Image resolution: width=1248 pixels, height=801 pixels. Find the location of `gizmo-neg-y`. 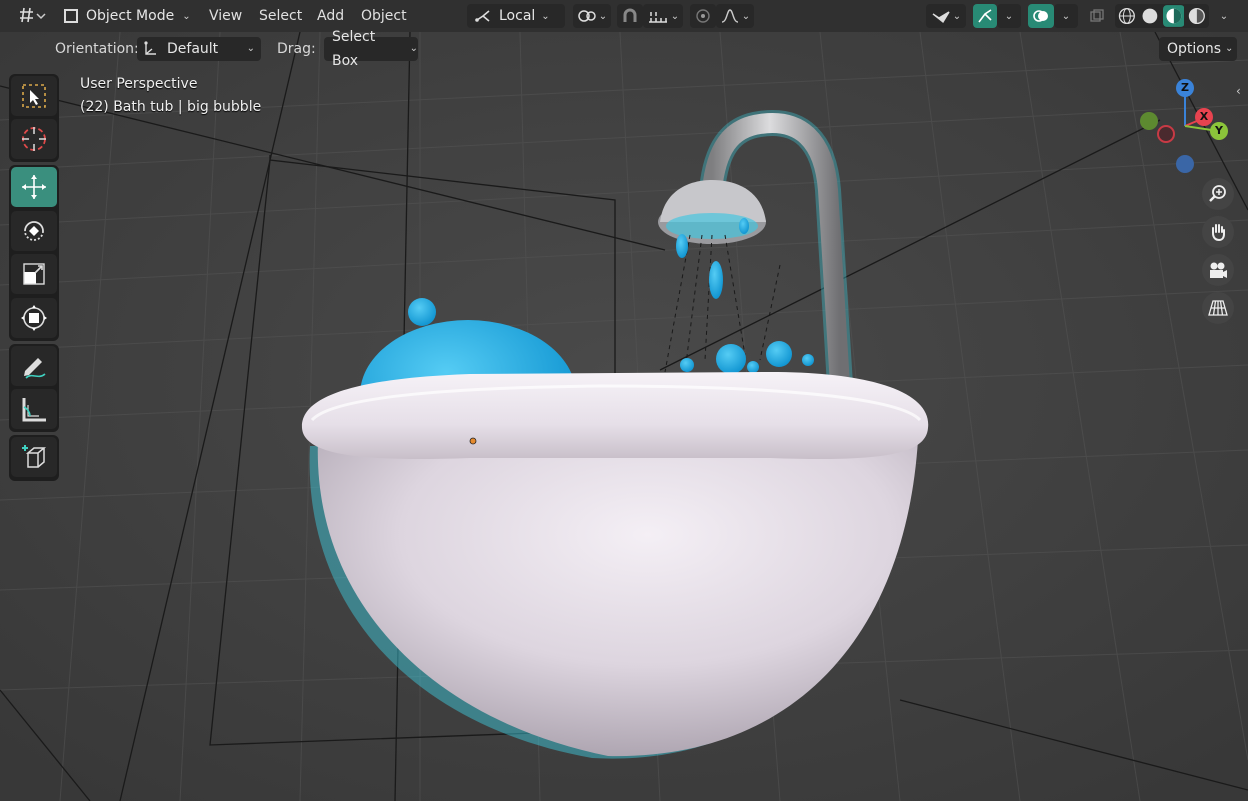

gizmo-neg-y is located at coordinates (1149, 121).